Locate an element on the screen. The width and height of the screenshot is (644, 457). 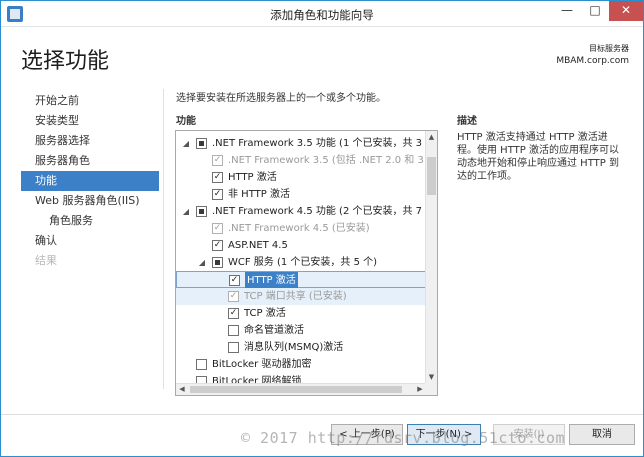
feature-label: BitLocker 驱动器加密 is located at coordinates (262, 364).